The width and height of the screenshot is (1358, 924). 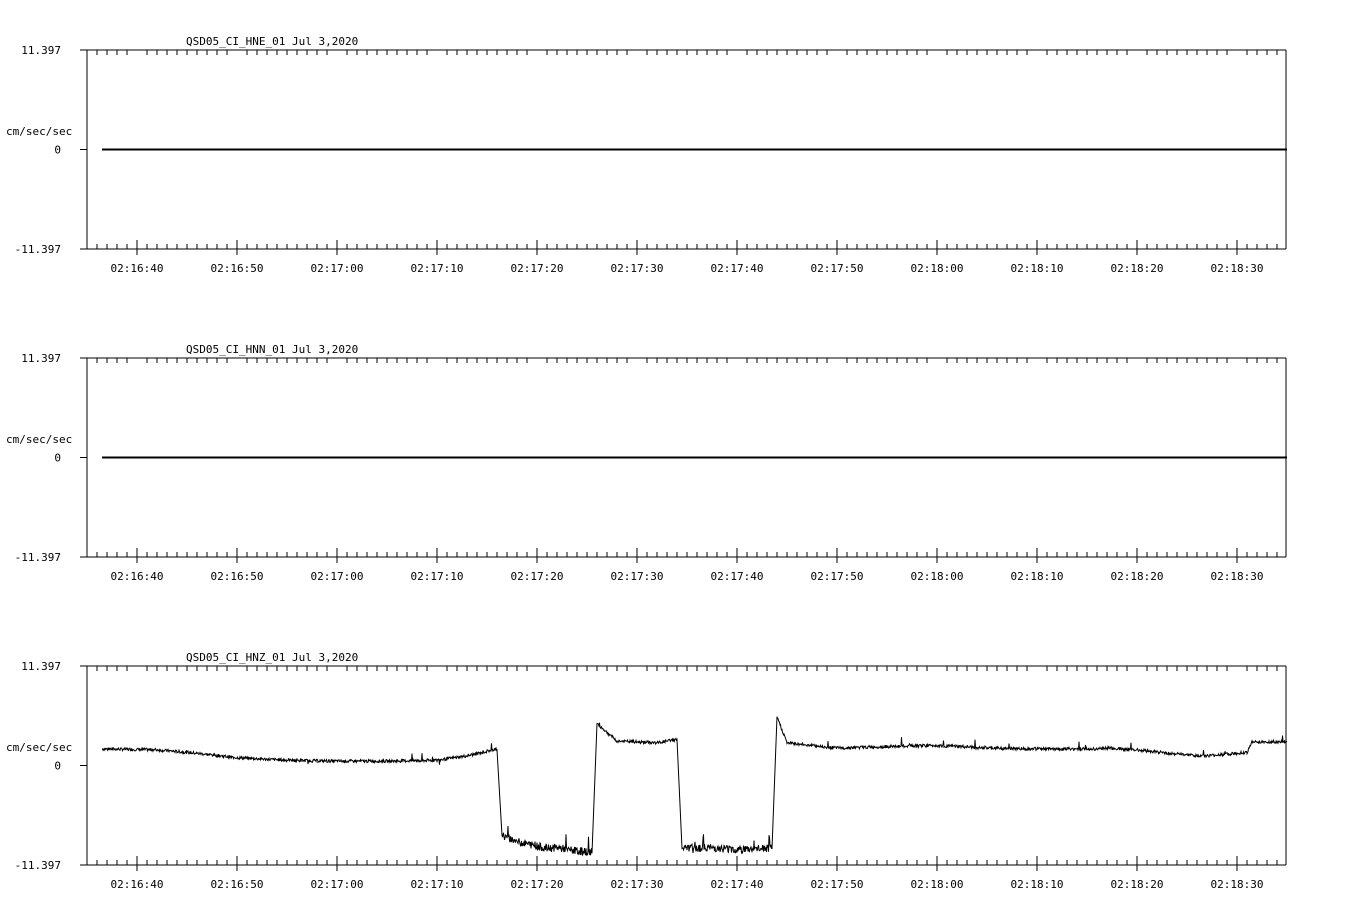 What do you see at coordinates (272, 41) in the screenshot?
I see `panel-title: QSD05_CI_HNE_01 Jul 3,2020` at bounding box center [272, 41].